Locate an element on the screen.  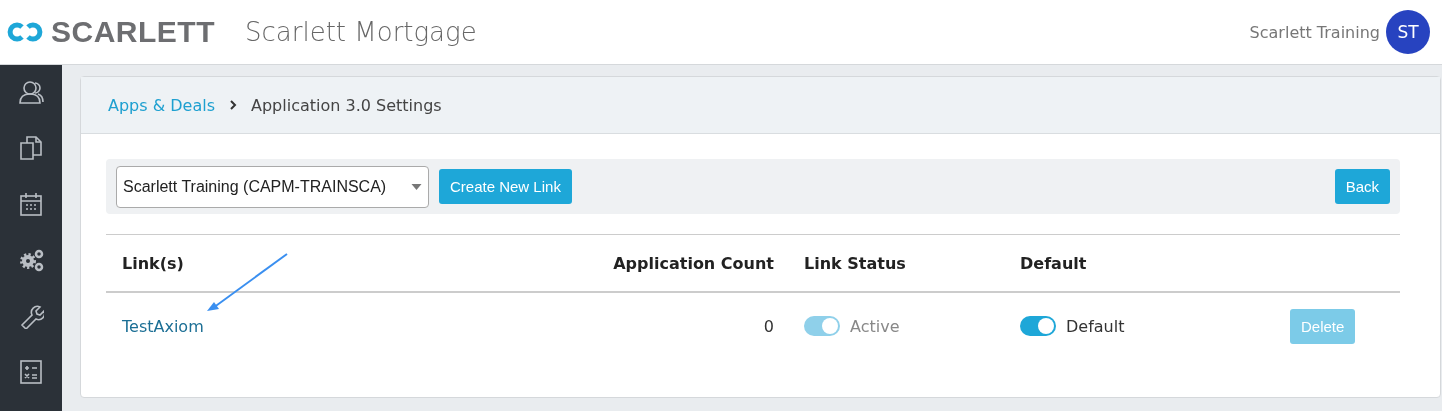
user-avatar: ST is located at coordinates (1408, 32).